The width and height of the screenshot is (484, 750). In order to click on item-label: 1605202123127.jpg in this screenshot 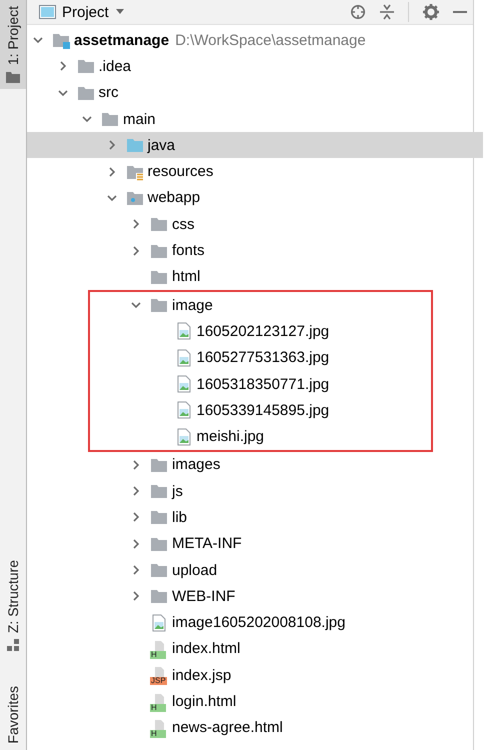, I will do `click(263, 331)`.